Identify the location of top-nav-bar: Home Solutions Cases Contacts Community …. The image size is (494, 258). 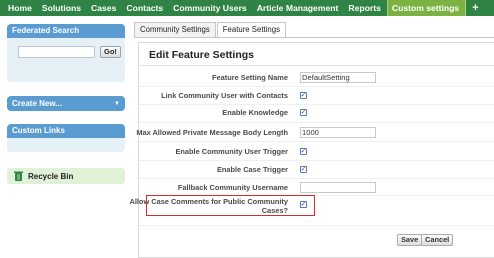
(247, 8).